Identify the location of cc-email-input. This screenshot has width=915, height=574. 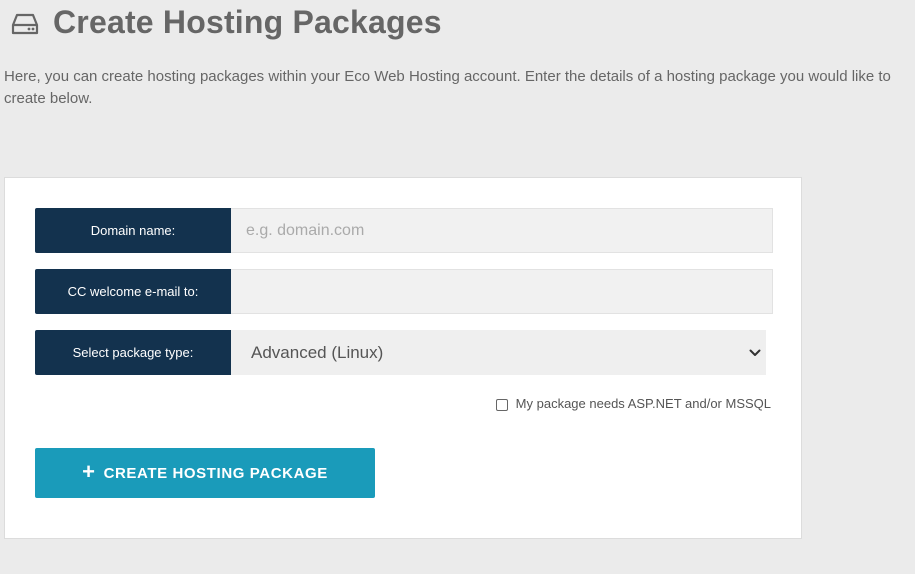
(502, 291).